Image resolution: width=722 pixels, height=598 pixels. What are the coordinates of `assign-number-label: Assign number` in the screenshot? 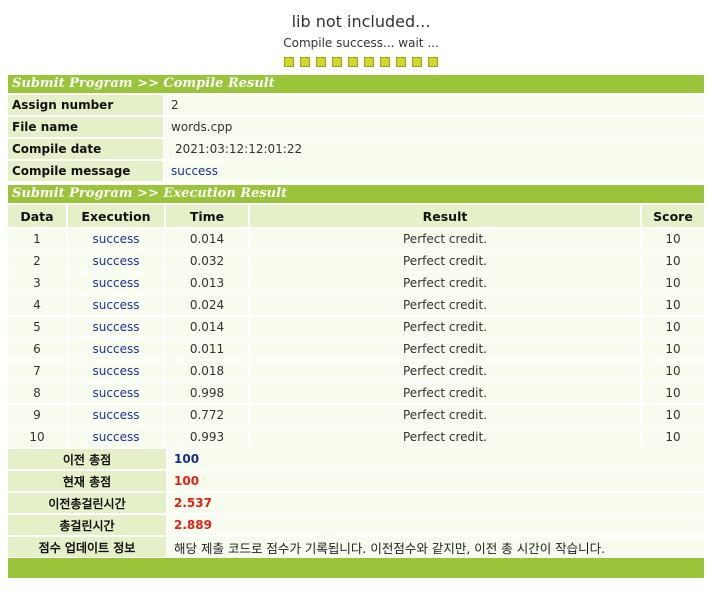 It's located at (85, 105).